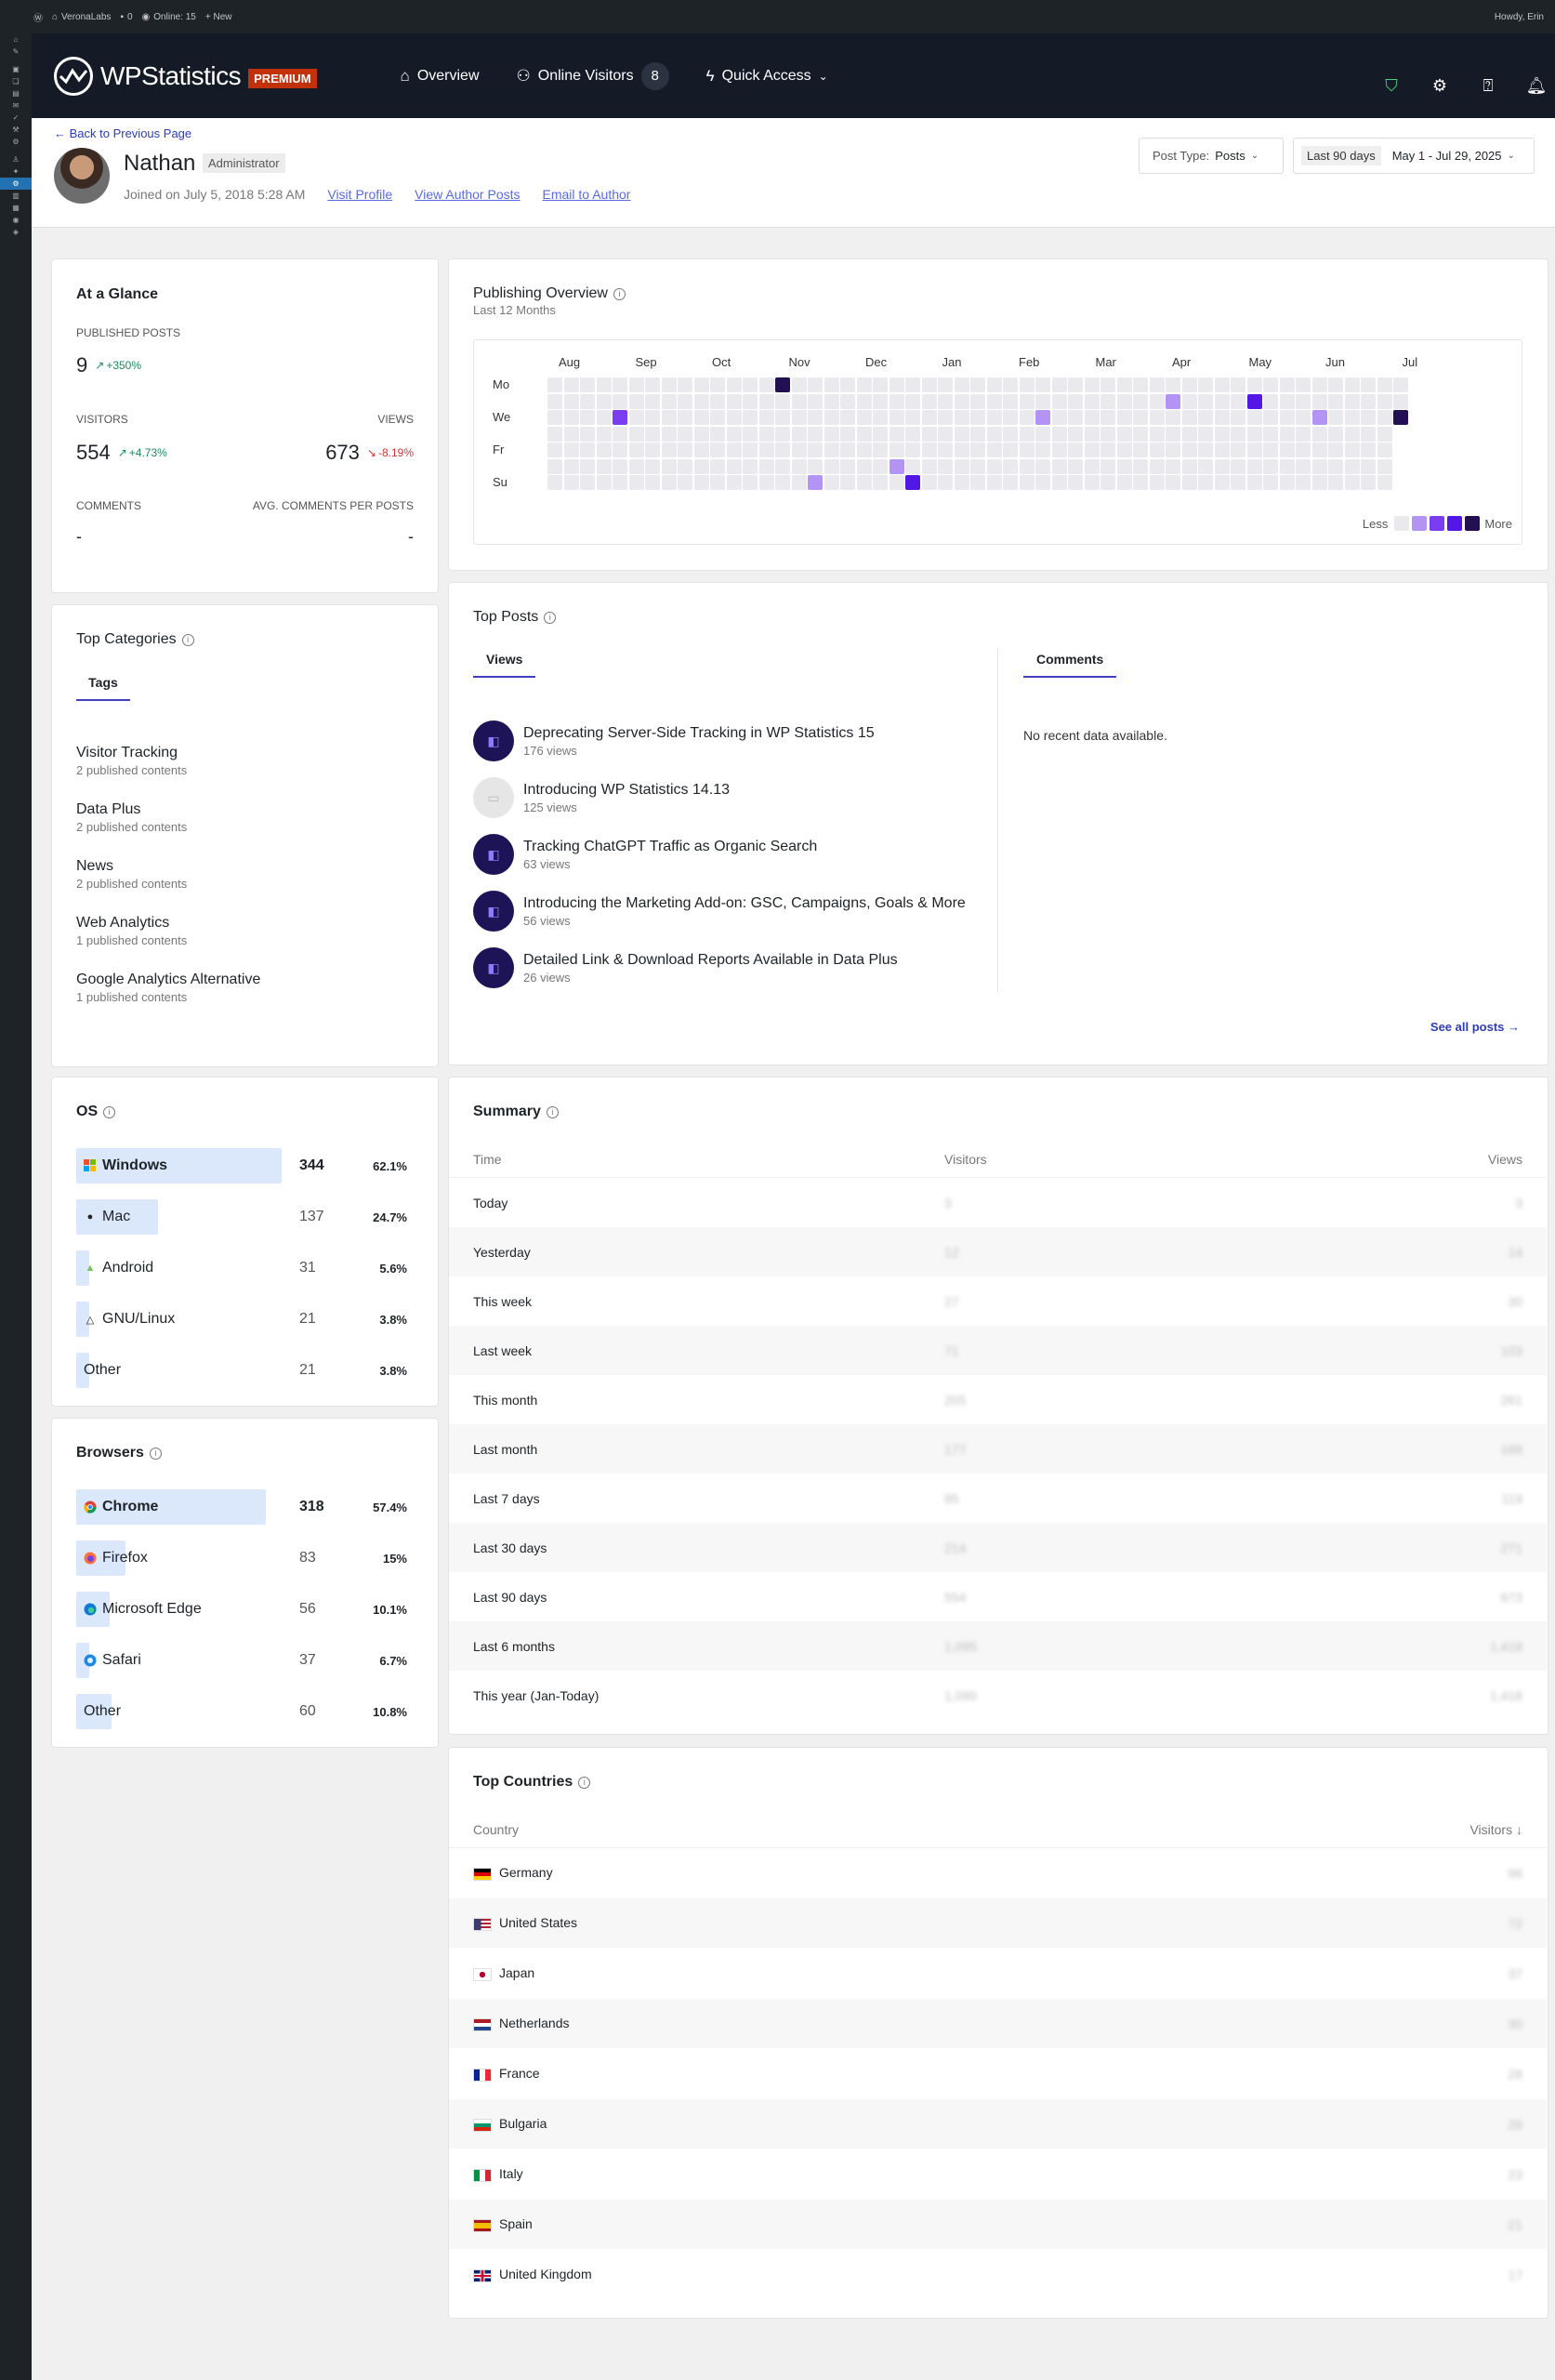  I want to click on info-icon: i, so click(550, 617).